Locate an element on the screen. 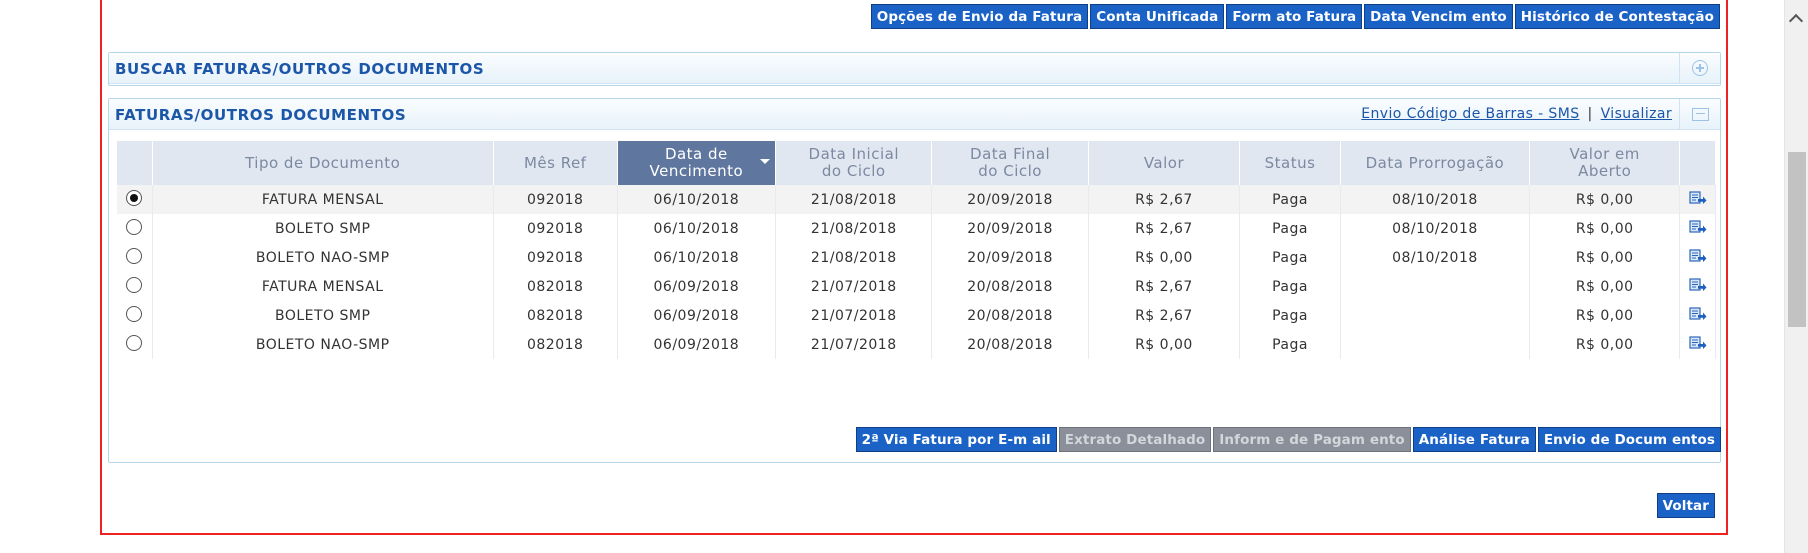 The image size is (1808, 553). column-header-aberto: Valor em Aberto is located at coordinates (1605, 163).